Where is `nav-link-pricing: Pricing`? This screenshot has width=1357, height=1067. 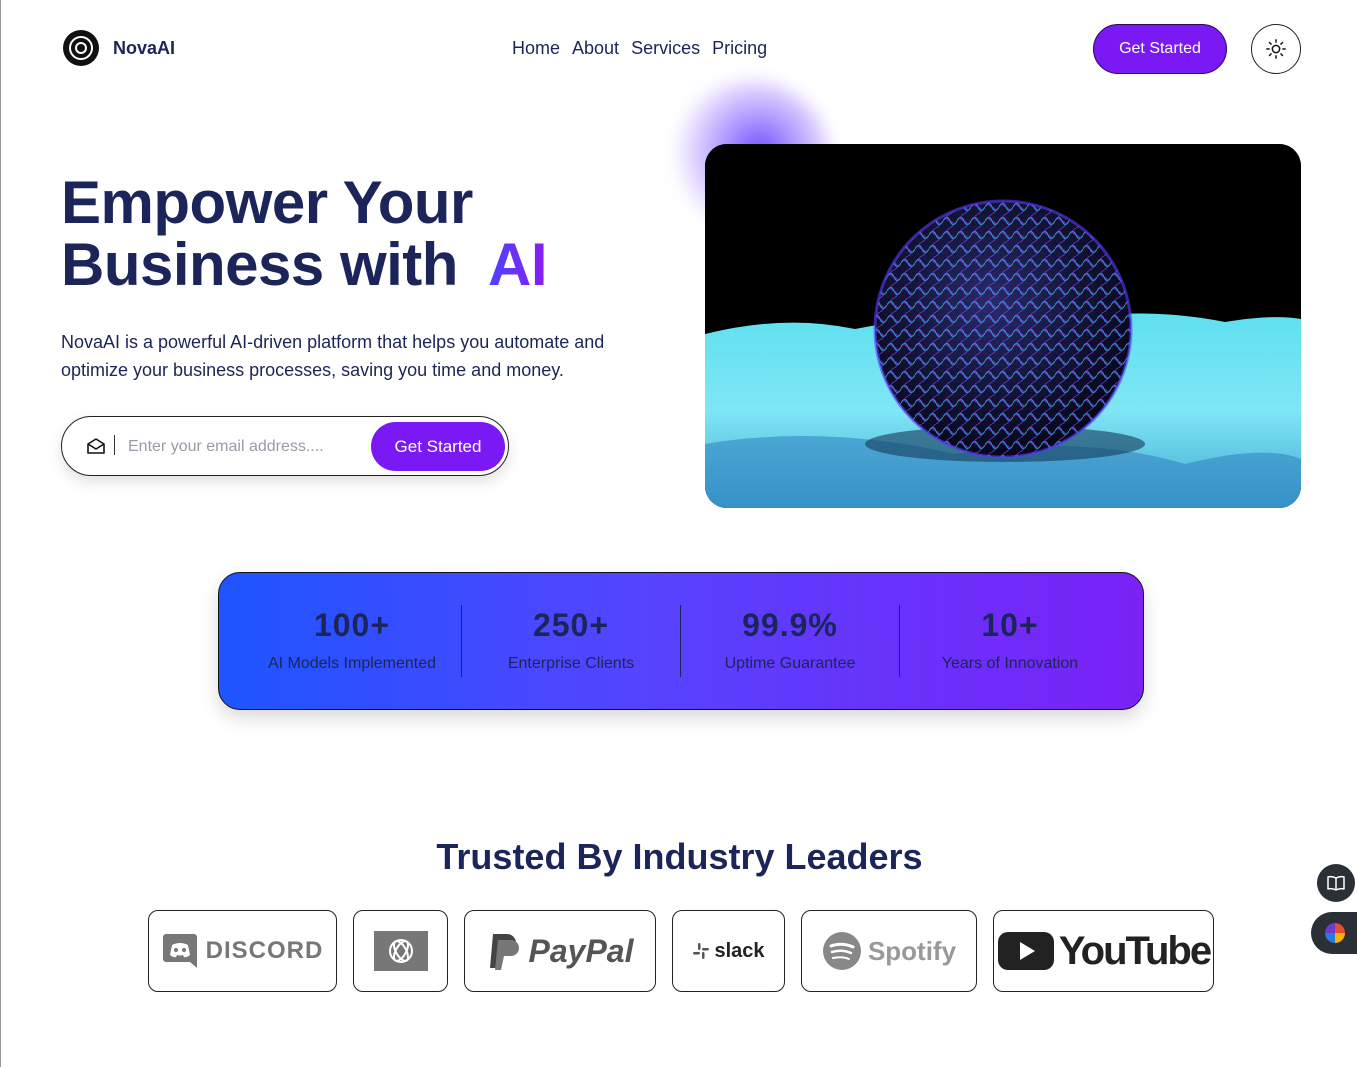
nav-link-pricing: Pricing is located at coordinates (739, 48).